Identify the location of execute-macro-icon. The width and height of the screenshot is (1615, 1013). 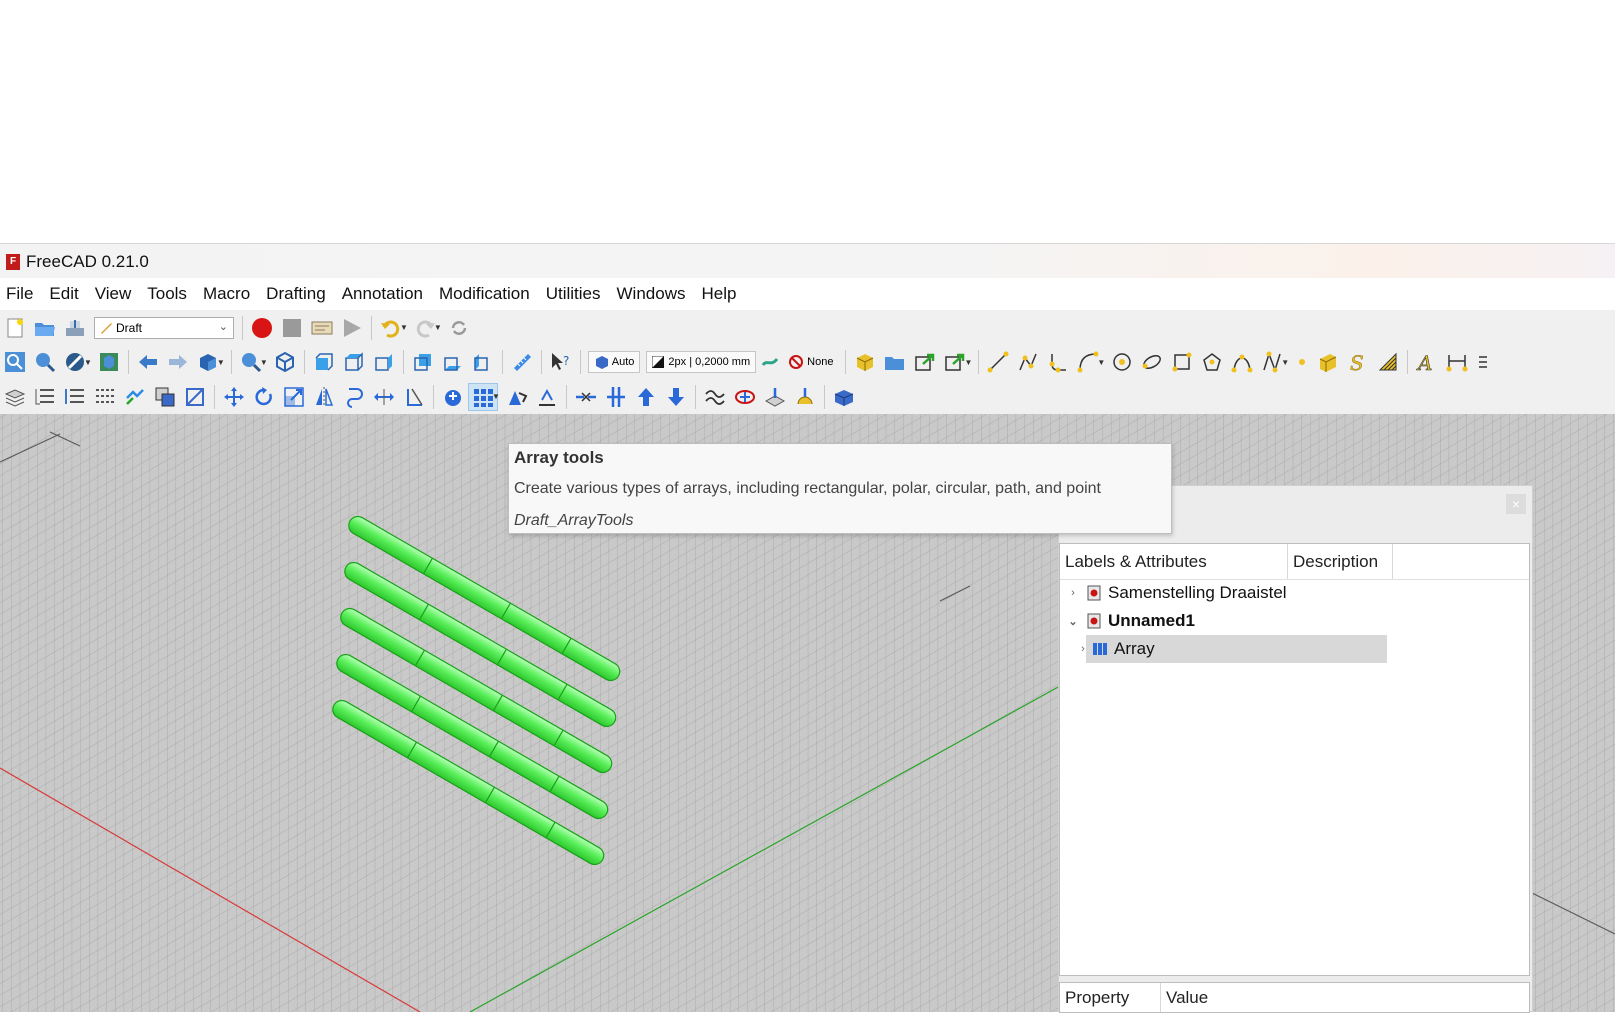
(352, 328).